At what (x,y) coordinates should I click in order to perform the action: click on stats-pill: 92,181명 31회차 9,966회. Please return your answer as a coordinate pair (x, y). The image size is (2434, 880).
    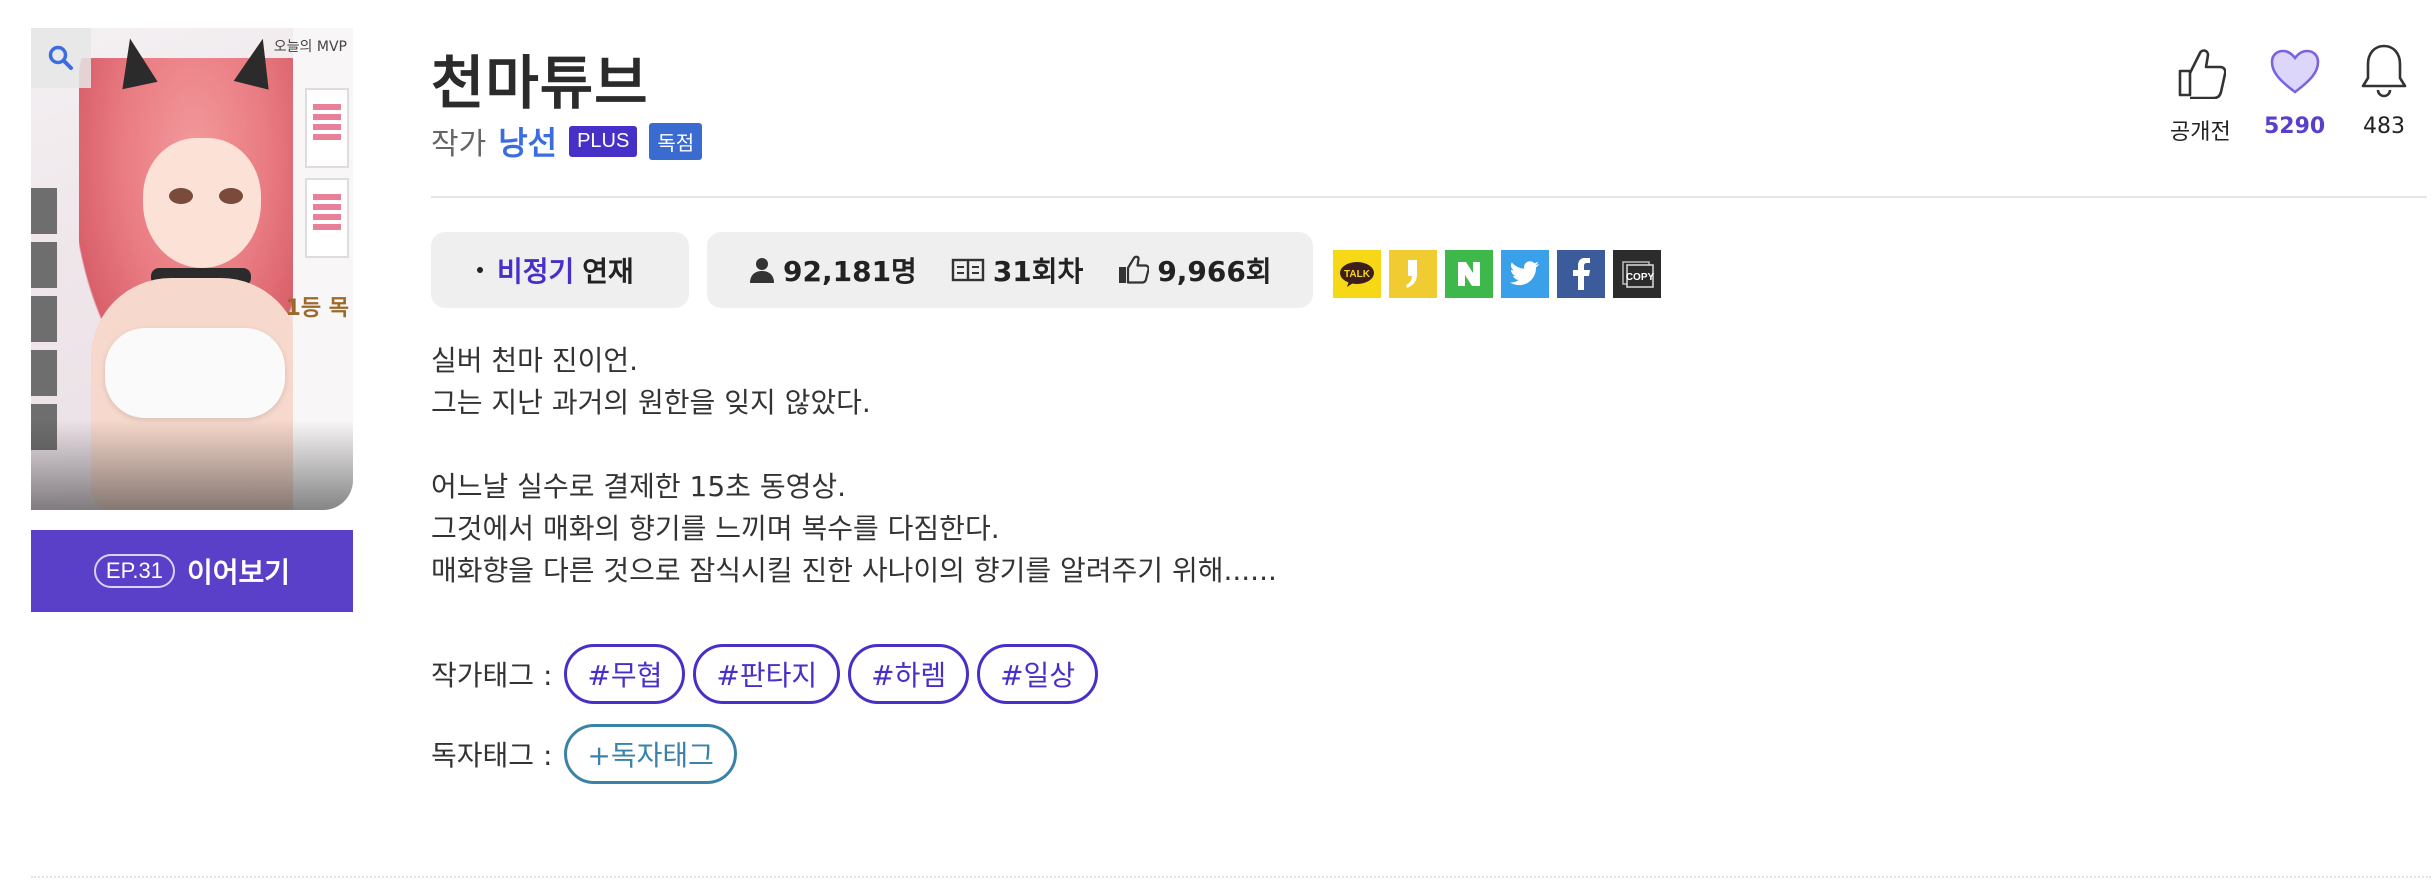
    Looking at the image, I should click on (1010, 270).